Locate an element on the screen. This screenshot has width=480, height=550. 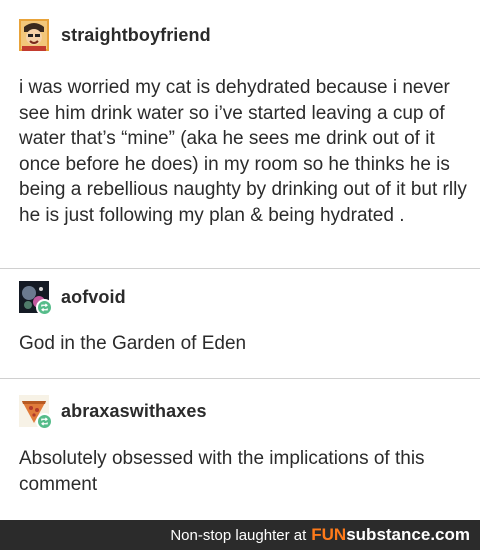
post-header: straightboyfriend is located at coordinates (115, 35).